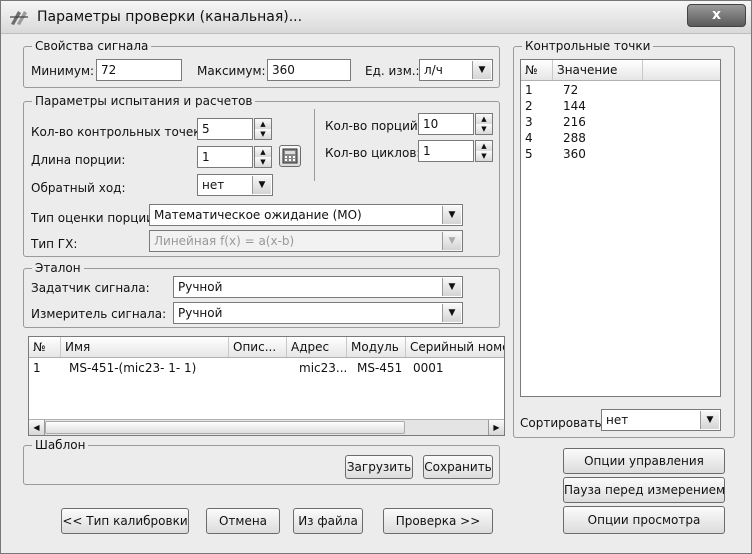 This screenshot has height=554, width=752. Describe the element at coordinates (620, 122) in the screenshot. I see `table-row: 3 216` at that location.